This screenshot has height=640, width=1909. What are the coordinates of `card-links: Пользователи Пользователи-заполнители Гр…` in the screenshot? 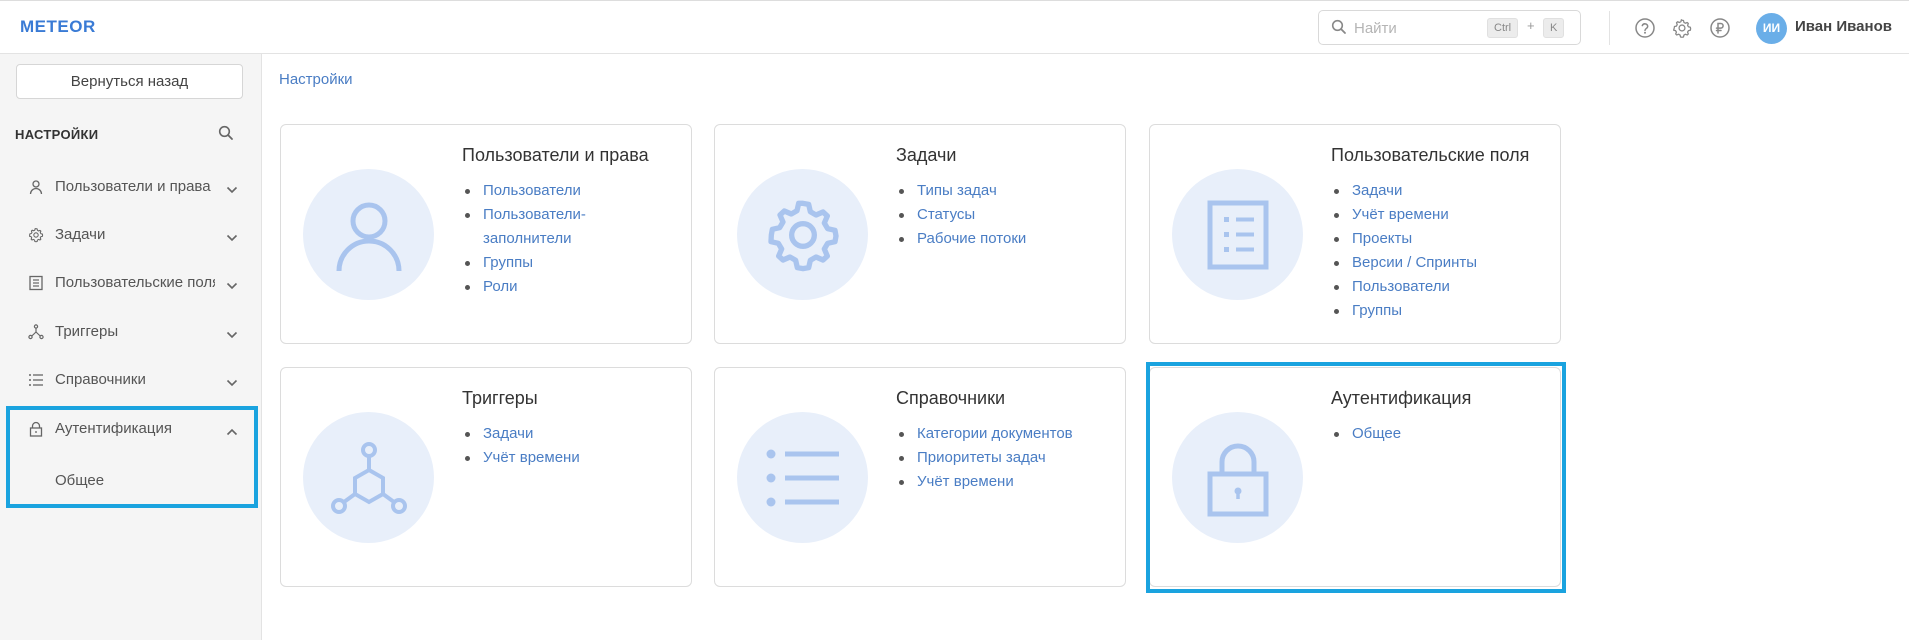 It's located at (524, 239).